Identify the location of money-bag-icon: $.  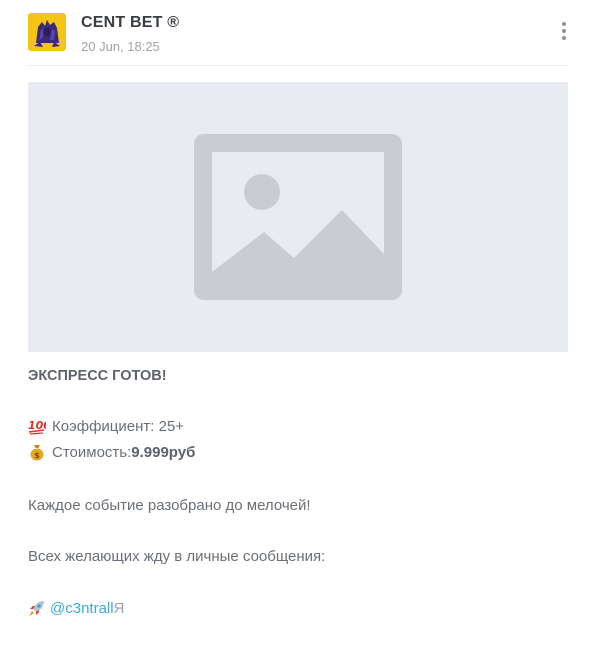
(37, 453).